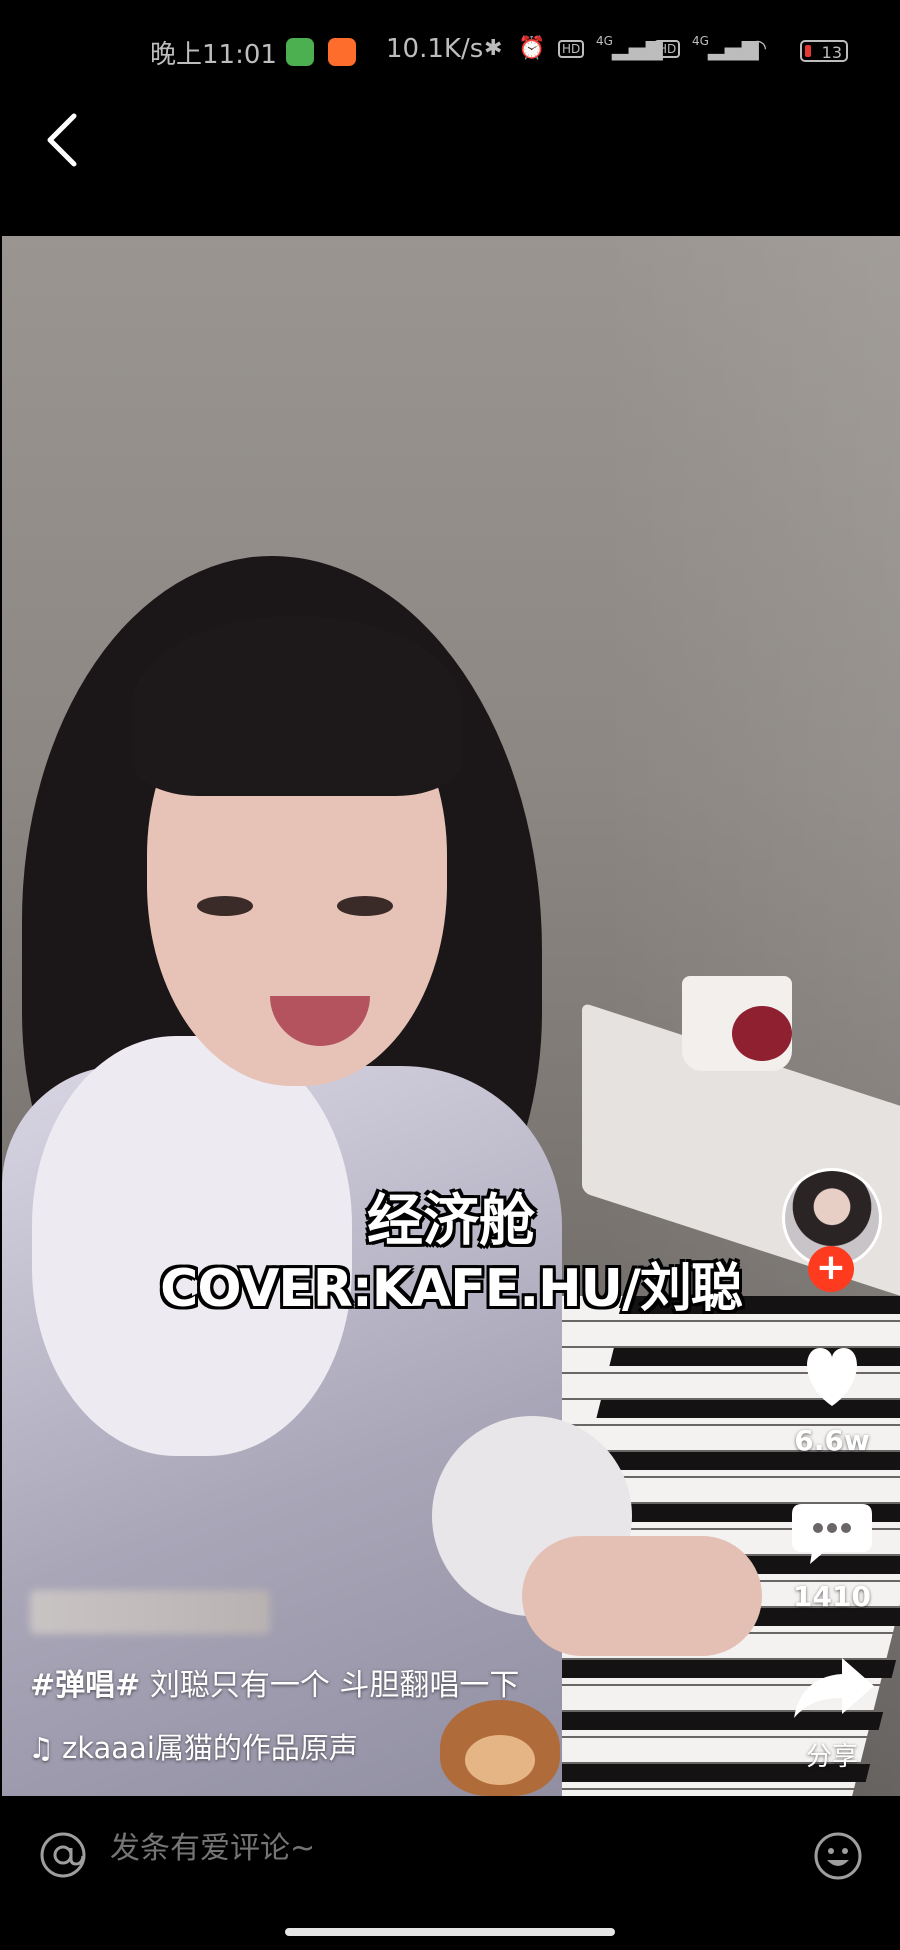 The width and height of the screenshot is (900, 1950). Describe the element at coordinates (451, 1221) in the screenshot. I see `video-overlay-title: 经济舱` at that location.